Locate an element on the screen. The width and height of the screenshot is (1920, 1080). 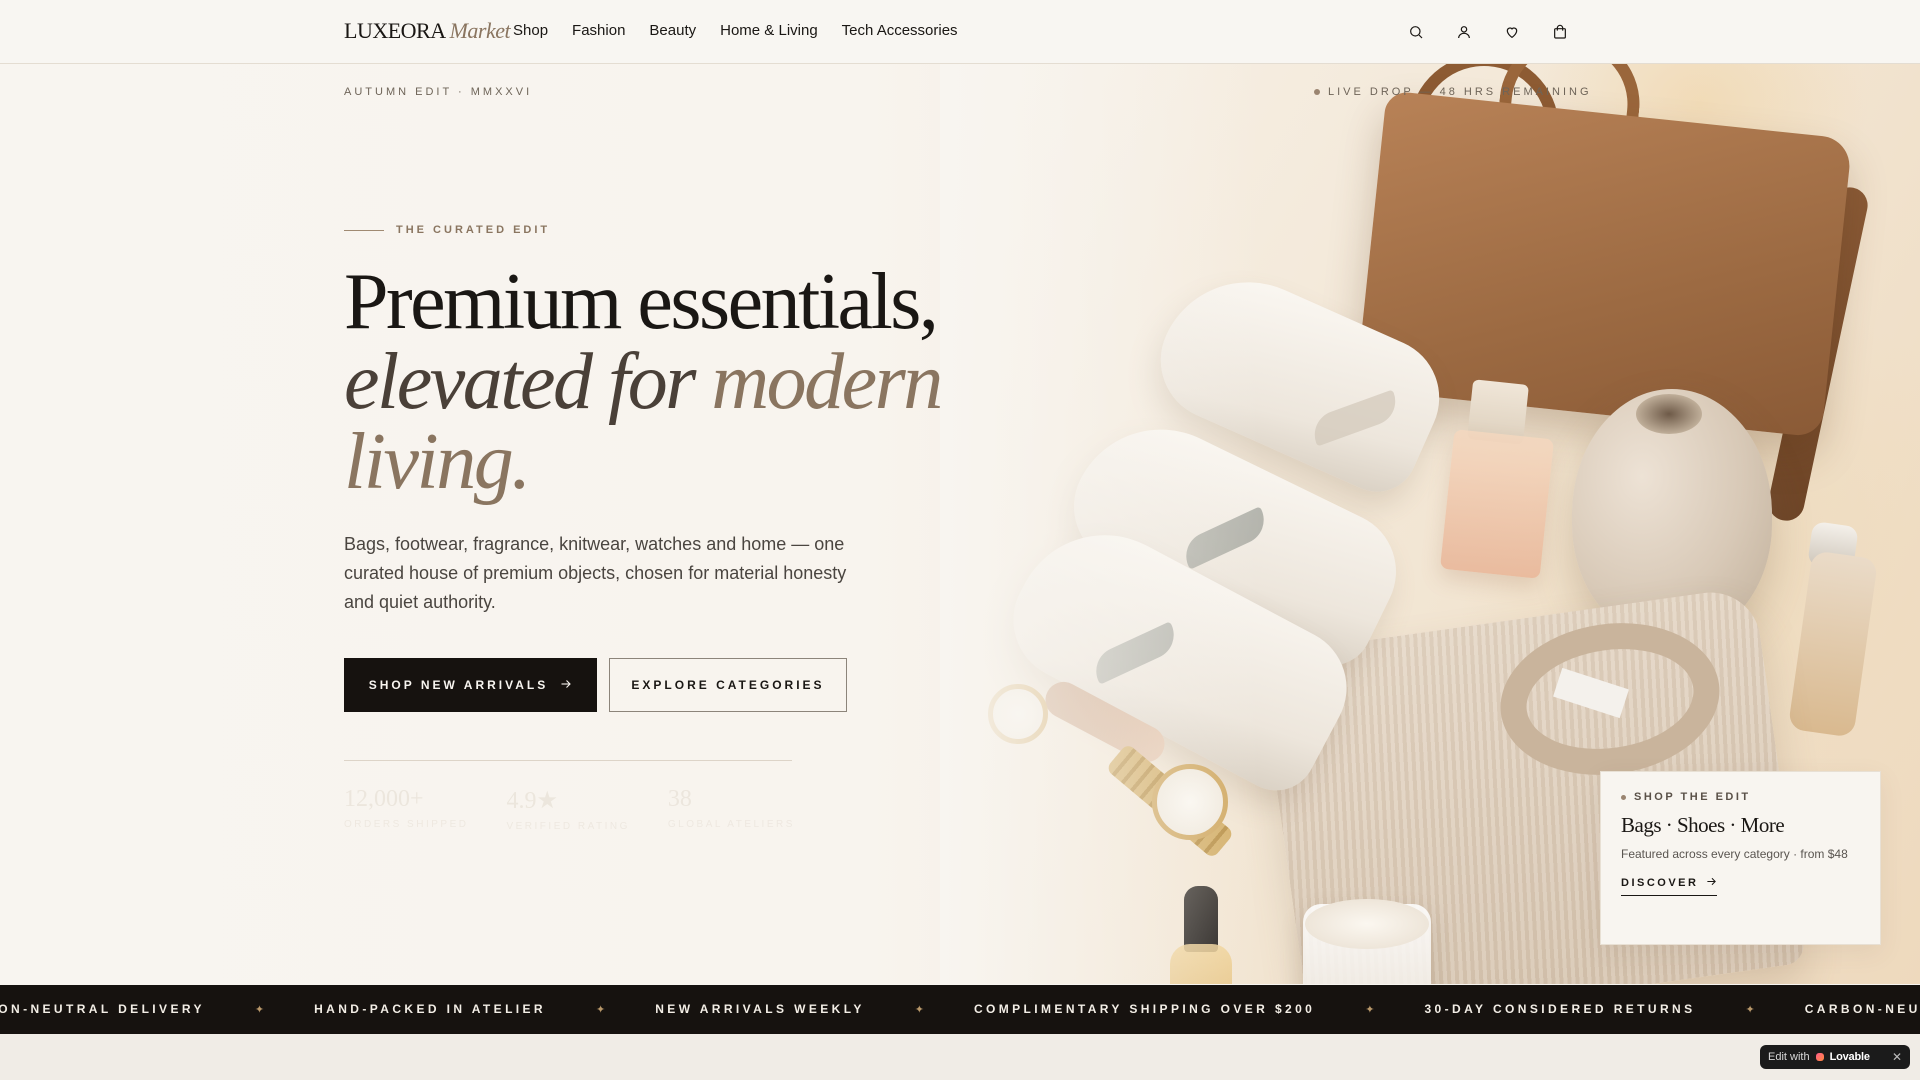
shop-new-arrivals-button: SHOP NEW ARRIVALS is located at coordinates (470, 685).